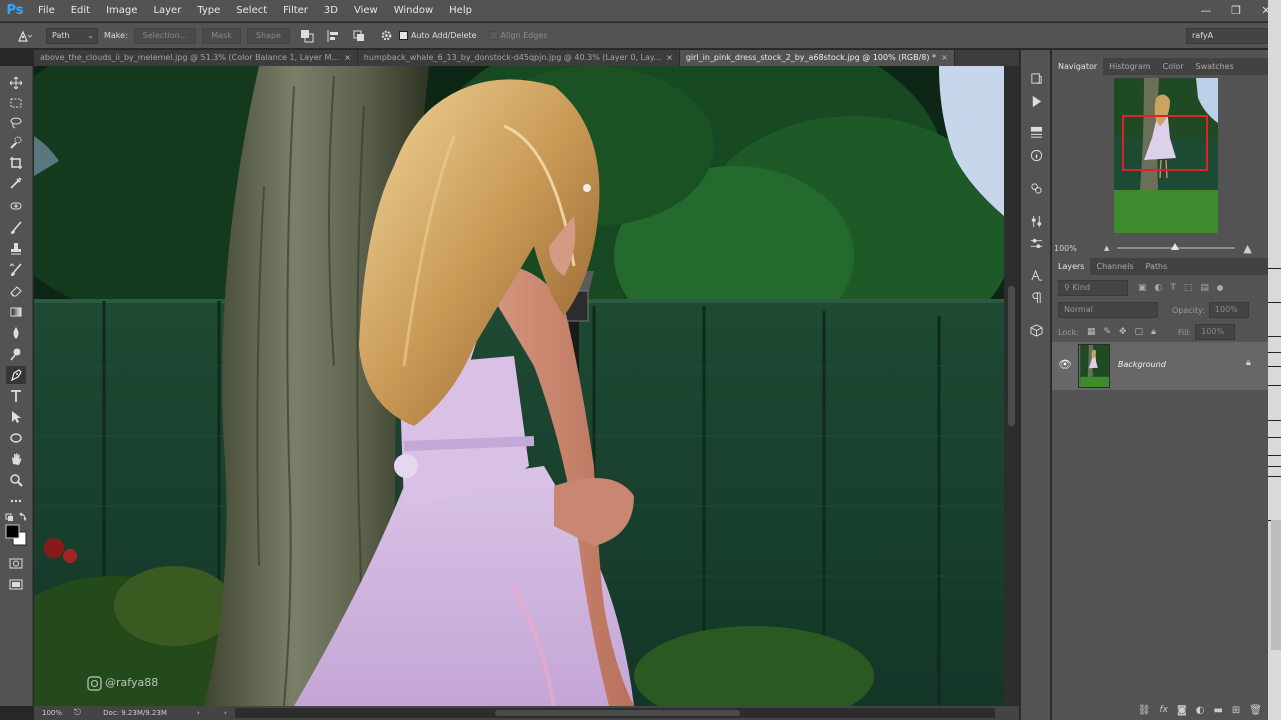  I want to click on menu-type: Type, so click(208, 11).